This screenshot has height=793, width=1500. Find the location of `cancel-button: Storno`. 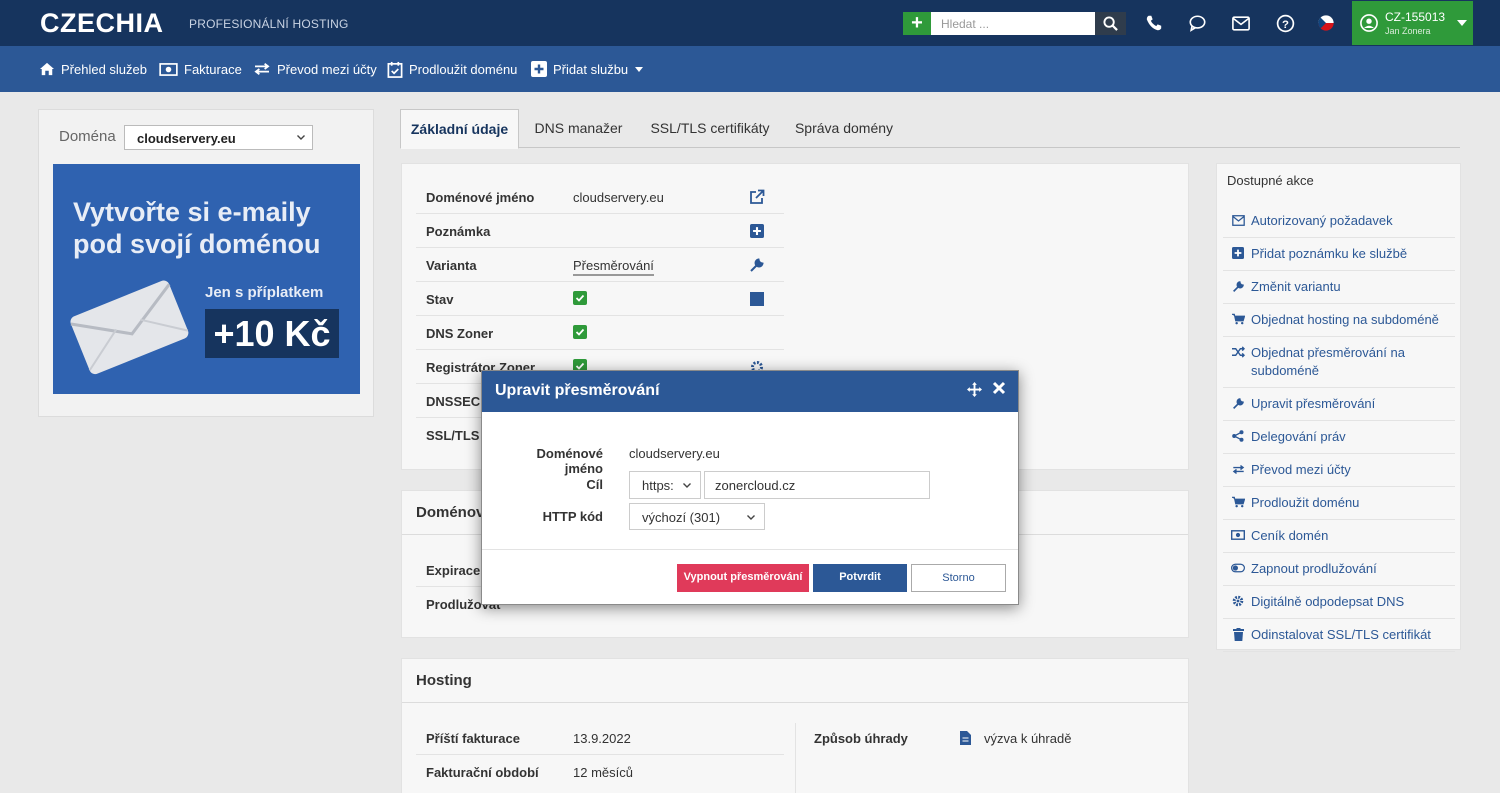

cancel-button: Storno is located at coordinates (958, 578).